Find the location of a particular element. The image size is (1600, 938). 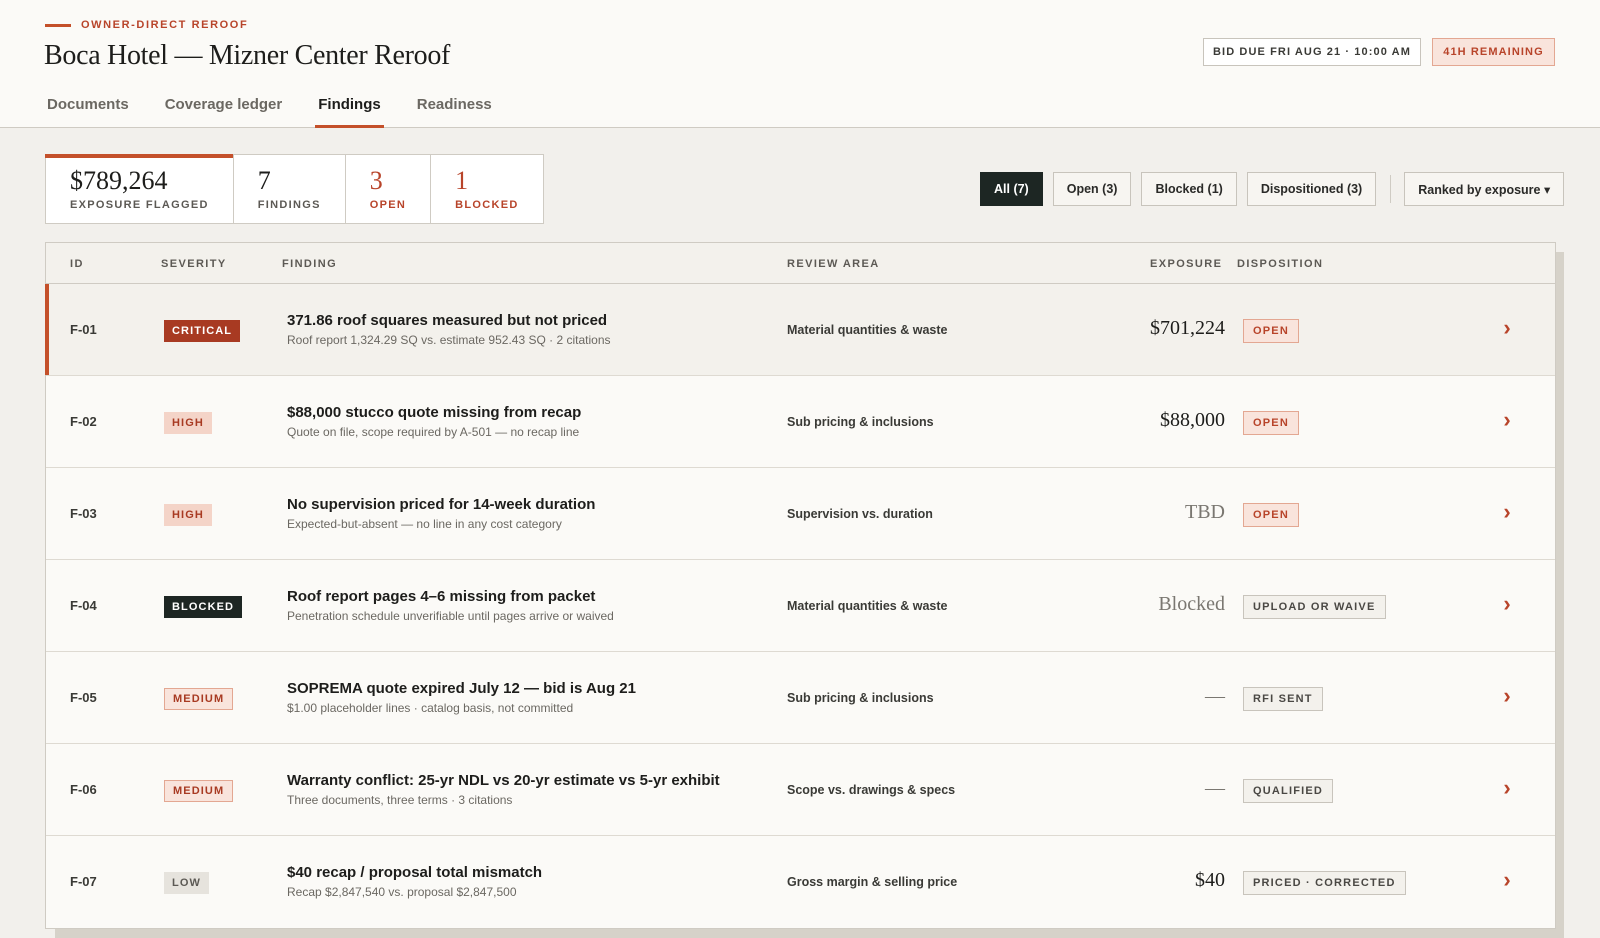

exposure-value: Blocked is located at coordinates (1191, 604).